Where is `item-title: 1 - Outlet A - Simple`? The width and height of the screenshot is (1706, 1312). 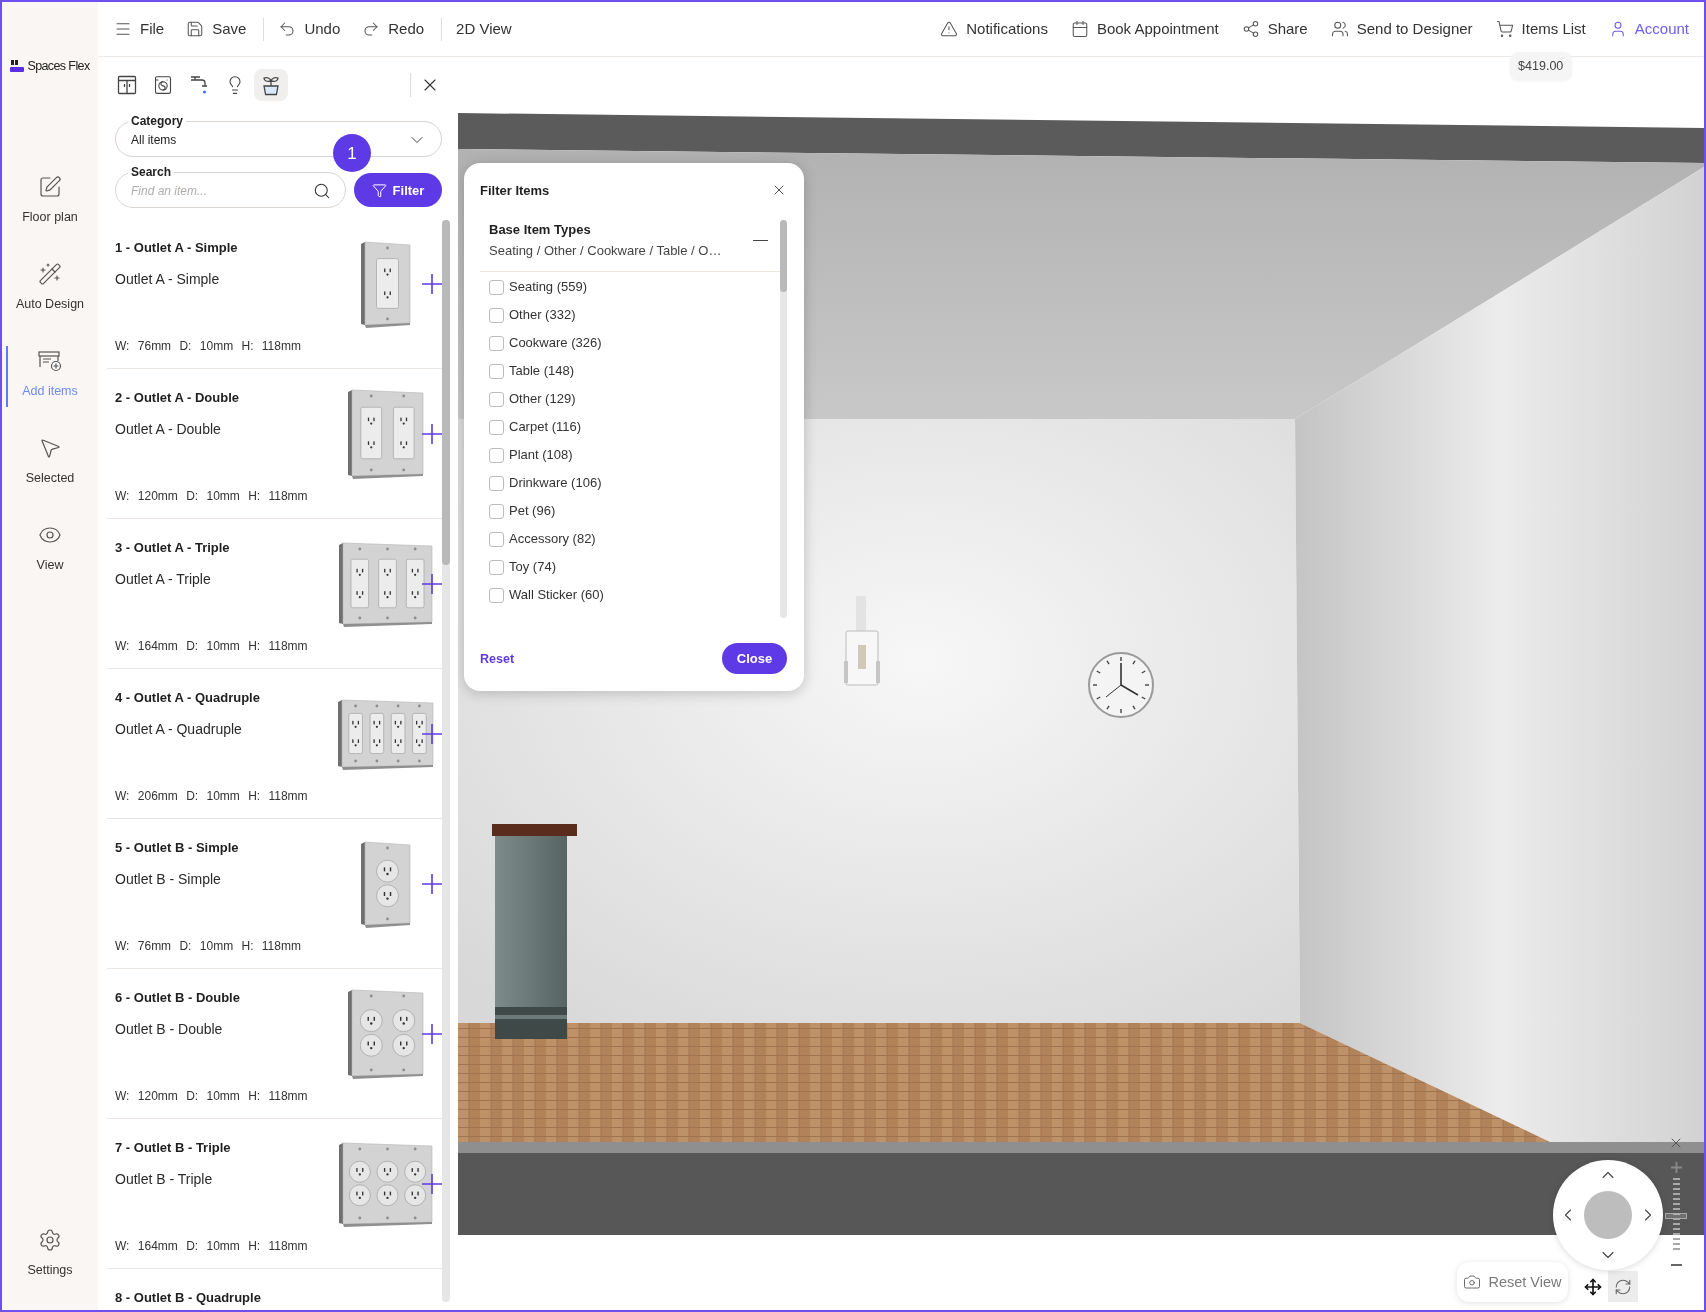 item-title: 1 - Outlet A - Simple is located at coordinates (177, 248).